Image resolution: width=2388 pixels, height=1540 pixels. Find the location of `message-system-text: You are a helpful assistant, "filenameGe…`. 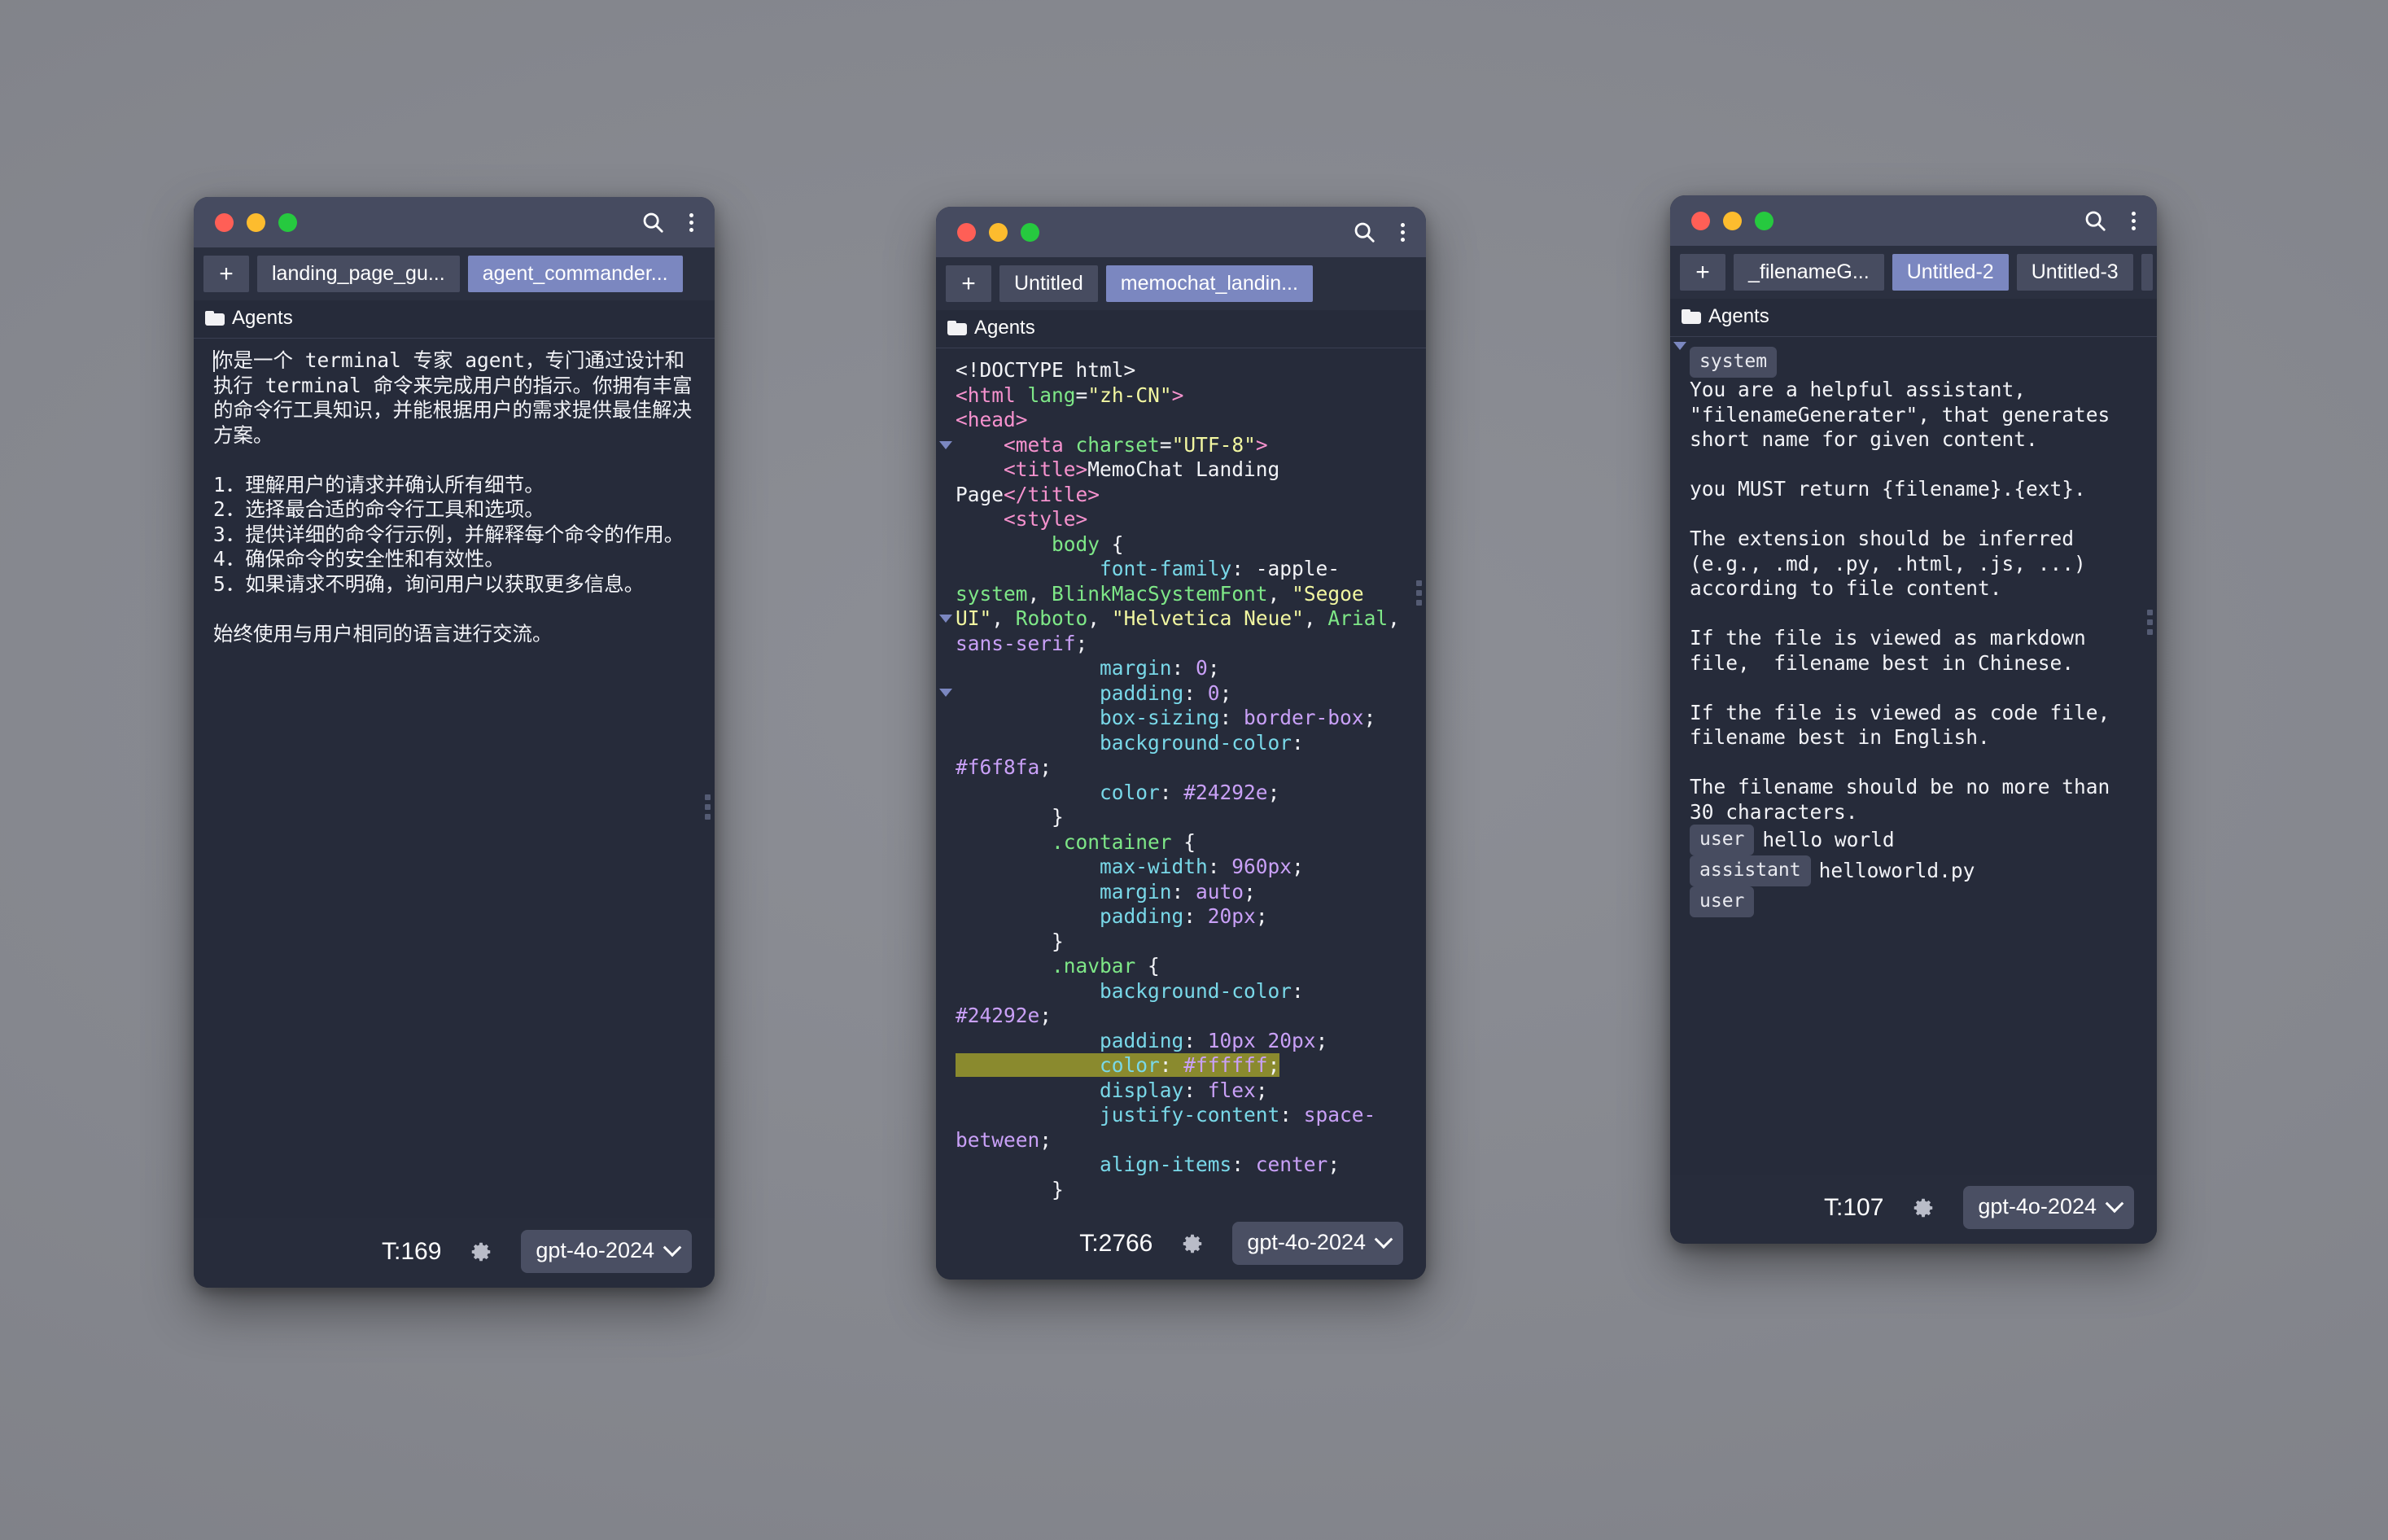

message-system-text: You are a helpful assistant, "filenameGe… is located at coordinates (1900, 601).